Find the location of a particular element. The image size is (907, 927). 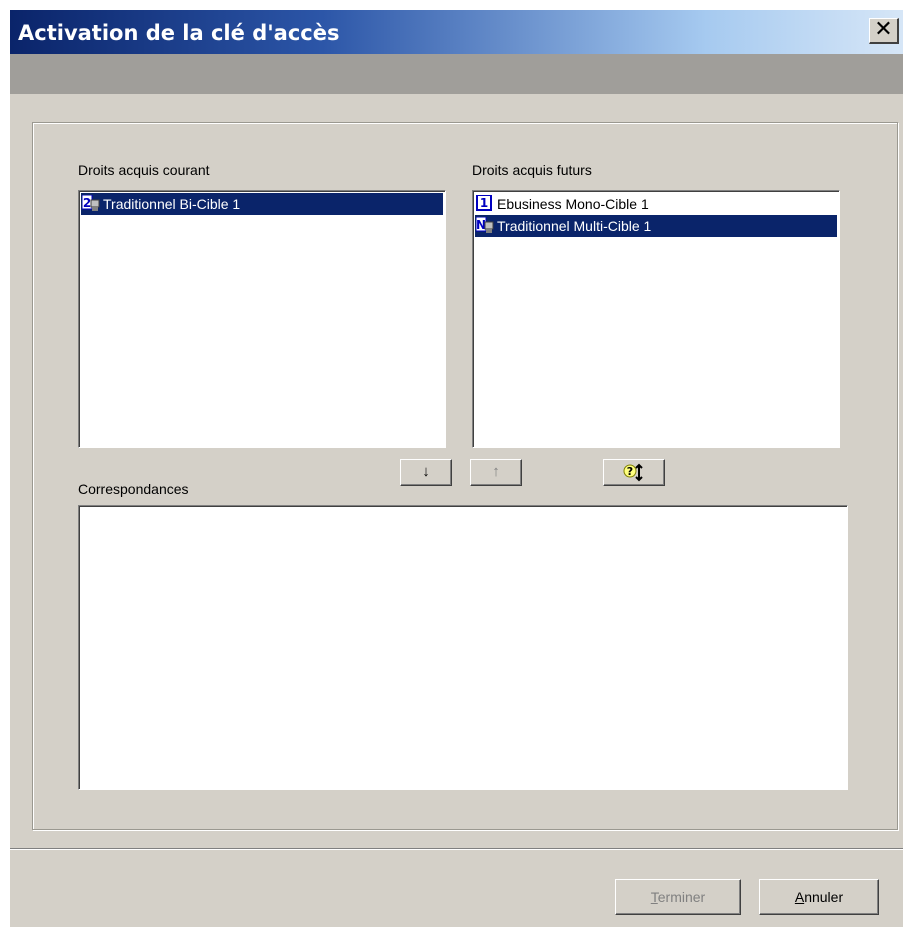

toolbar-strip is located at coordinates (456, 74).